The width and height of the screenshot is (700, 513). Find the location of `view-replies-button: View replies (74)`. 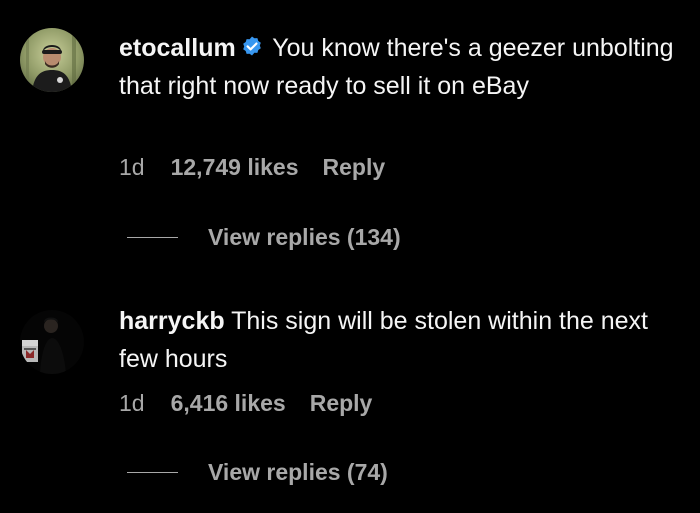

view-replies-button: View replies (74) is located at coordinates (257, 472).